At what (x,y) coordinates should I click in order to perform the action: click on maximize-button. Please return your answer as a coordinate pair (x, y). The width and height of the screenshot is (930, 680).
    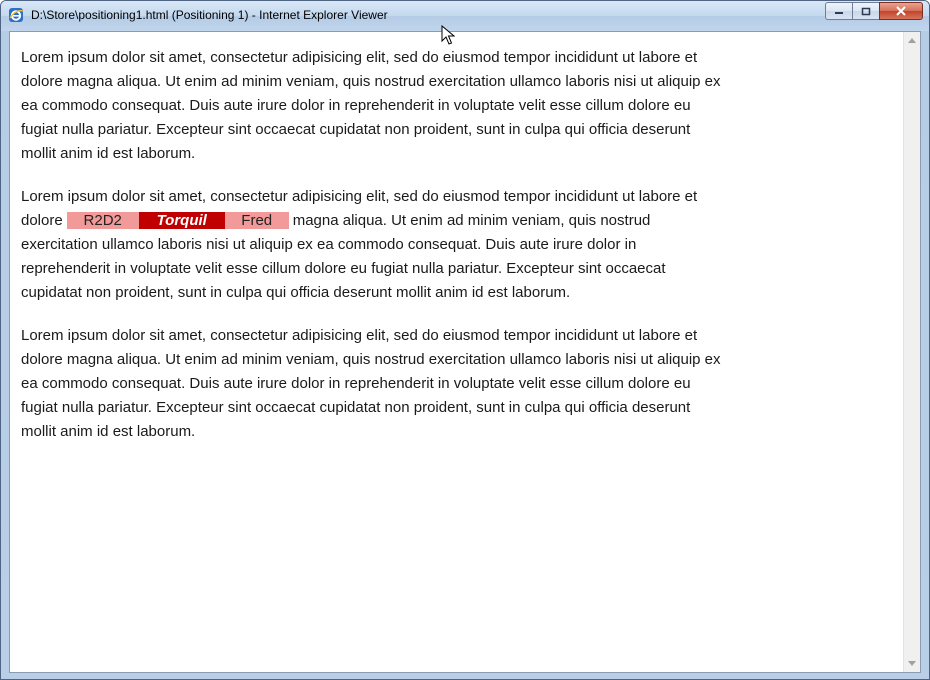
    Looking at the image, I should click on (865, 11).